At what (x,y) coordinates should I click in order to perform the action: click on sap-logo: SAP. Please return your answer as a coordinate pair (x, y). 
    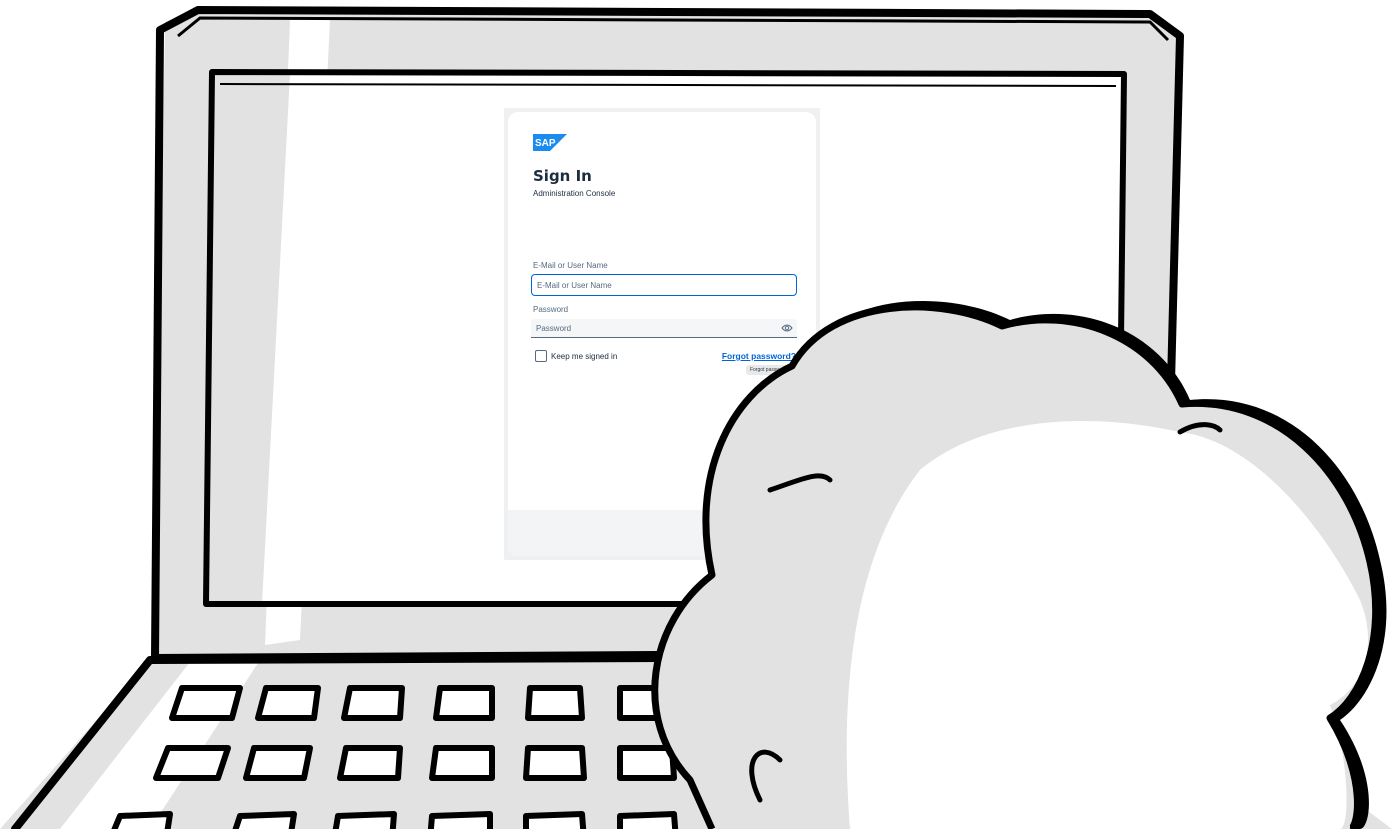
    Looking at the image, I should click on (550, 142).